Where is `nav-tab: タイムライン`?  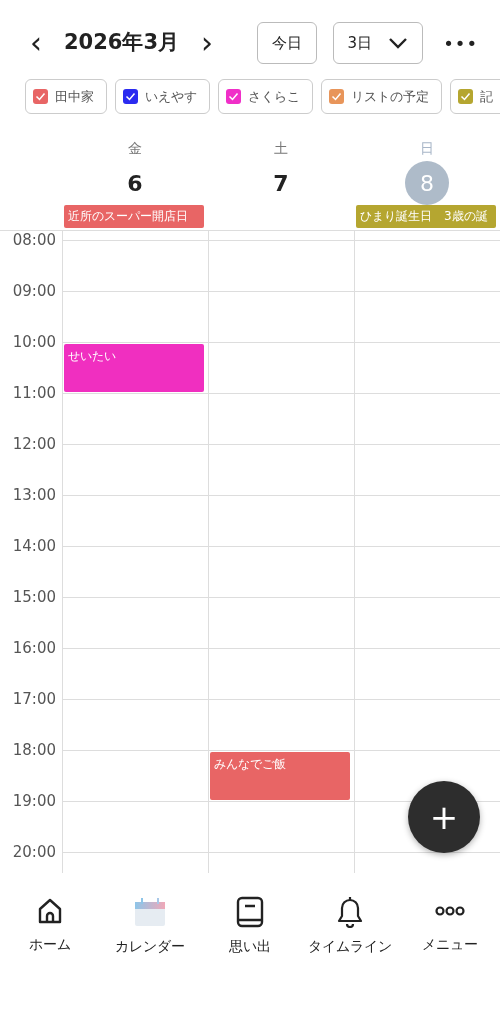 nav-tab: タイムライン is located at coordinates (350, 926).